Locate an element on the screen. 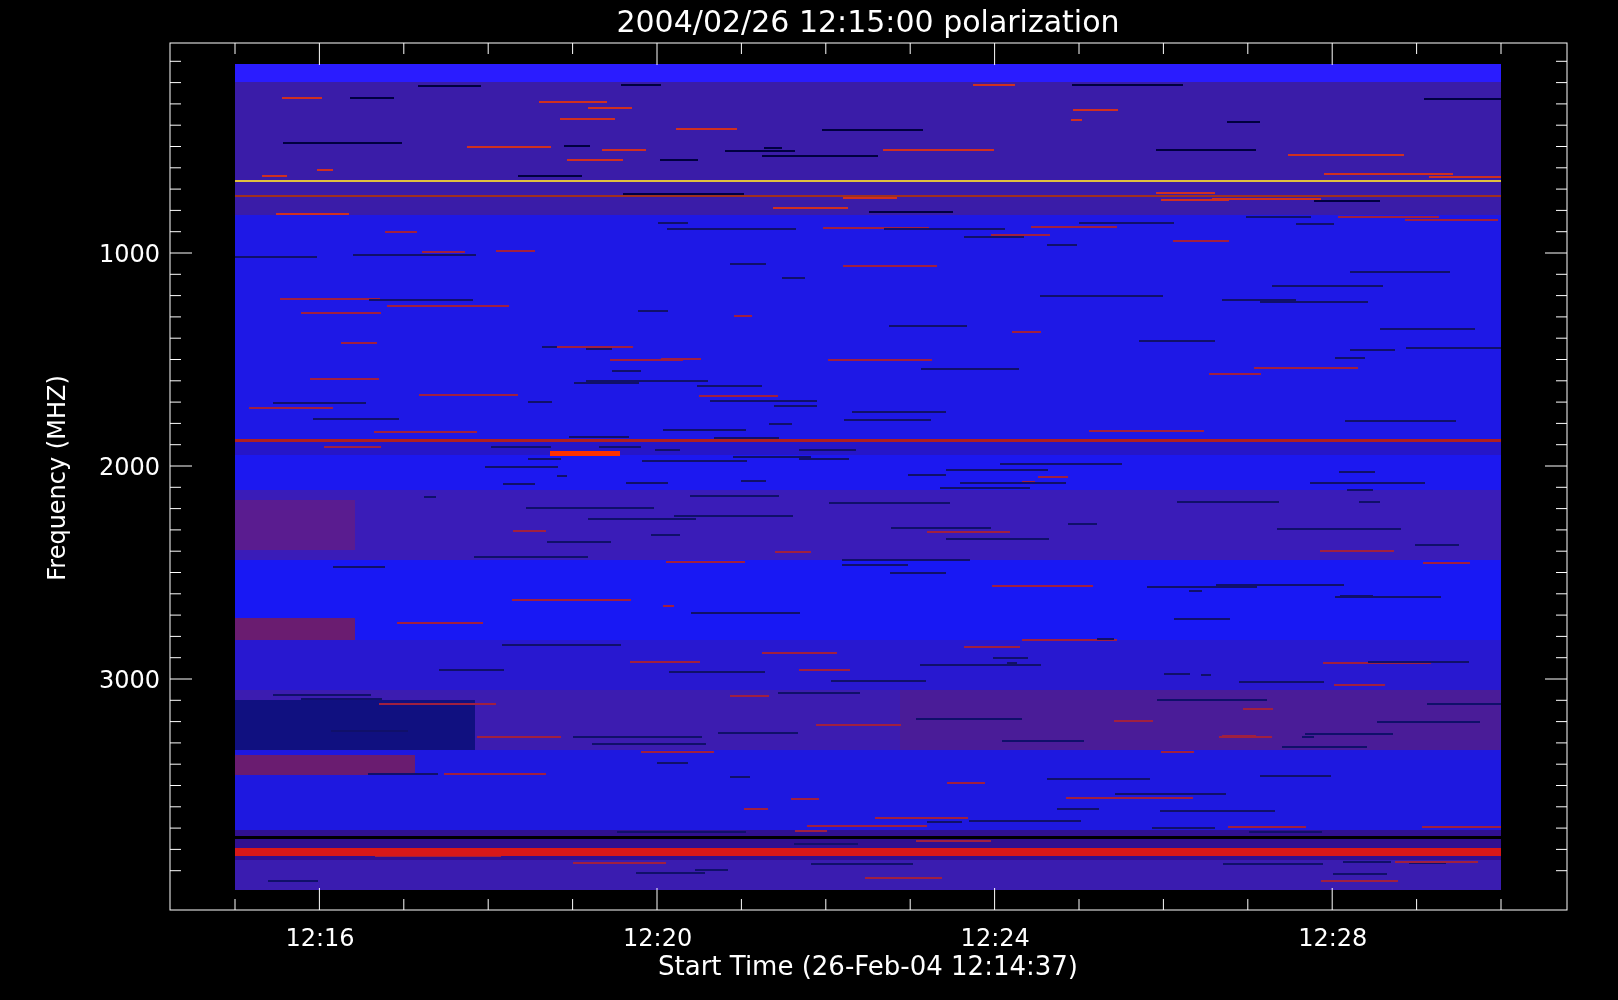 This screenshot has width=1618, height=1000. y-tick-label: 1000 is located at coordinates (129, 254).